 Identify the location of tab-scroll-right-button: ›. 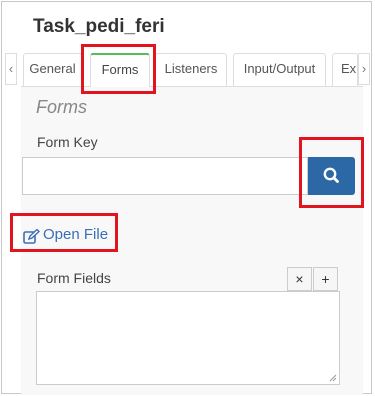
(364, 69).